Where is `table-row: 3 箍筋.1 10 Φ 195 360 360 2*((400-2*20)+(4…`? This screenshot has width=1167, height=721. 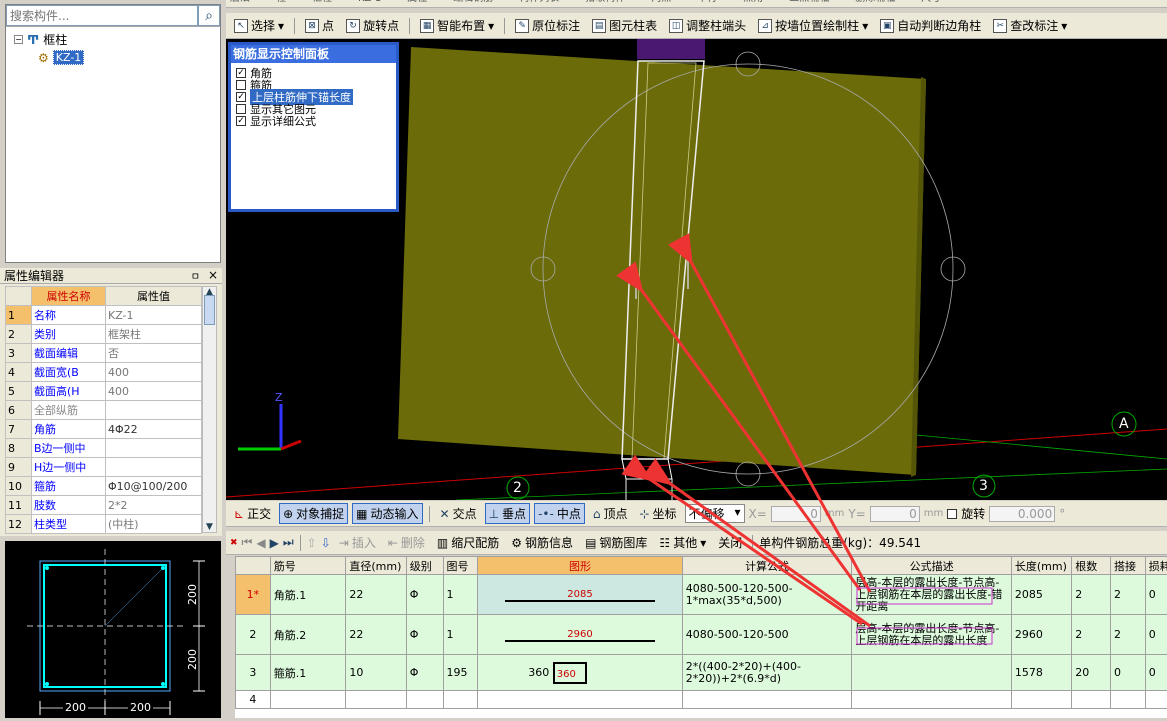 table-row: 3 箍筋.1 10 Φ 195 360 360 2*((400-2*20)+(4… is located at coordinates (701, 673).